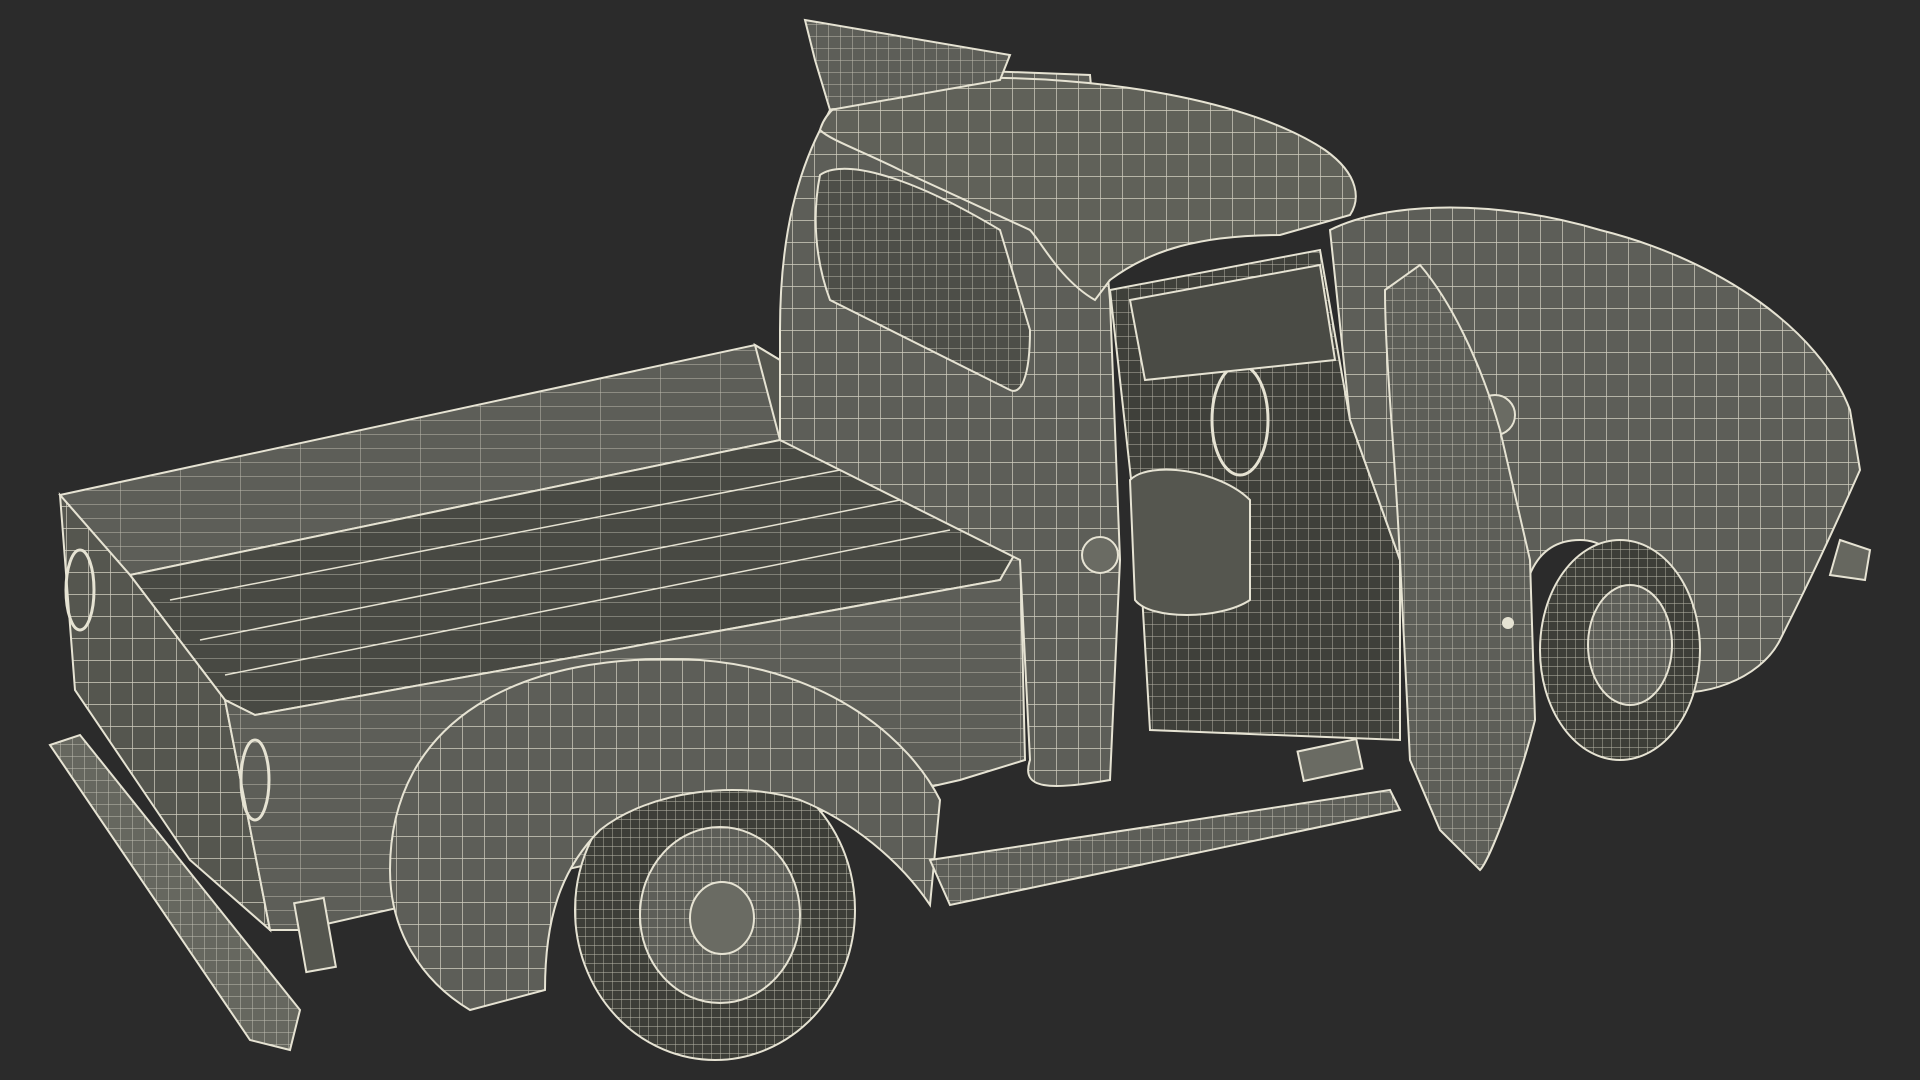 Image resolution: width=1920 pixels, height=1080 pixels. Describe the element at coordinates (722, 918) in the screenshot. I see `rear-hubcap` at that location.